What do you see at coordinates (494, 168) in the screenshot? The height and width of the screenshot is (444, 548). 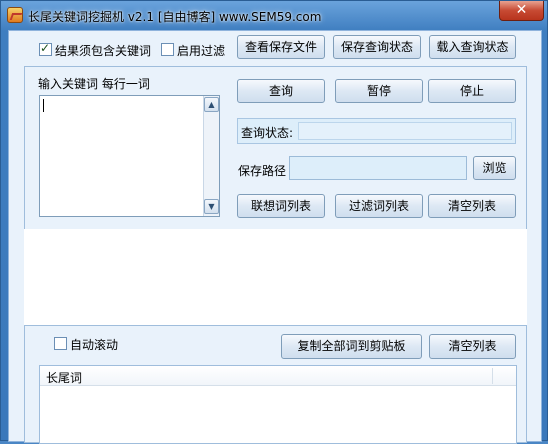 I see `browse-button: 浏览` at bounding box center [494, 168].